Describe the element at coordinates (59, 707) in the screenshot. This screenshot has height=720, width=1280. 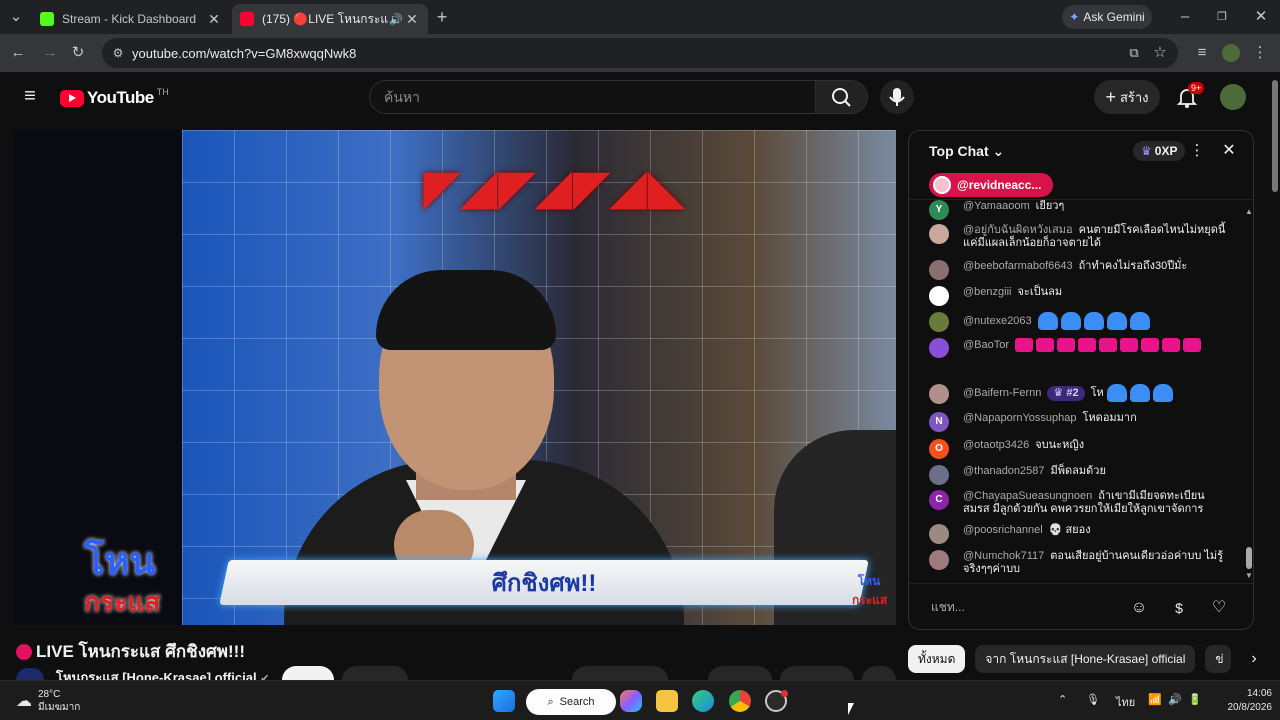
I see `weather-text: มีเมฆมาก` at that location.